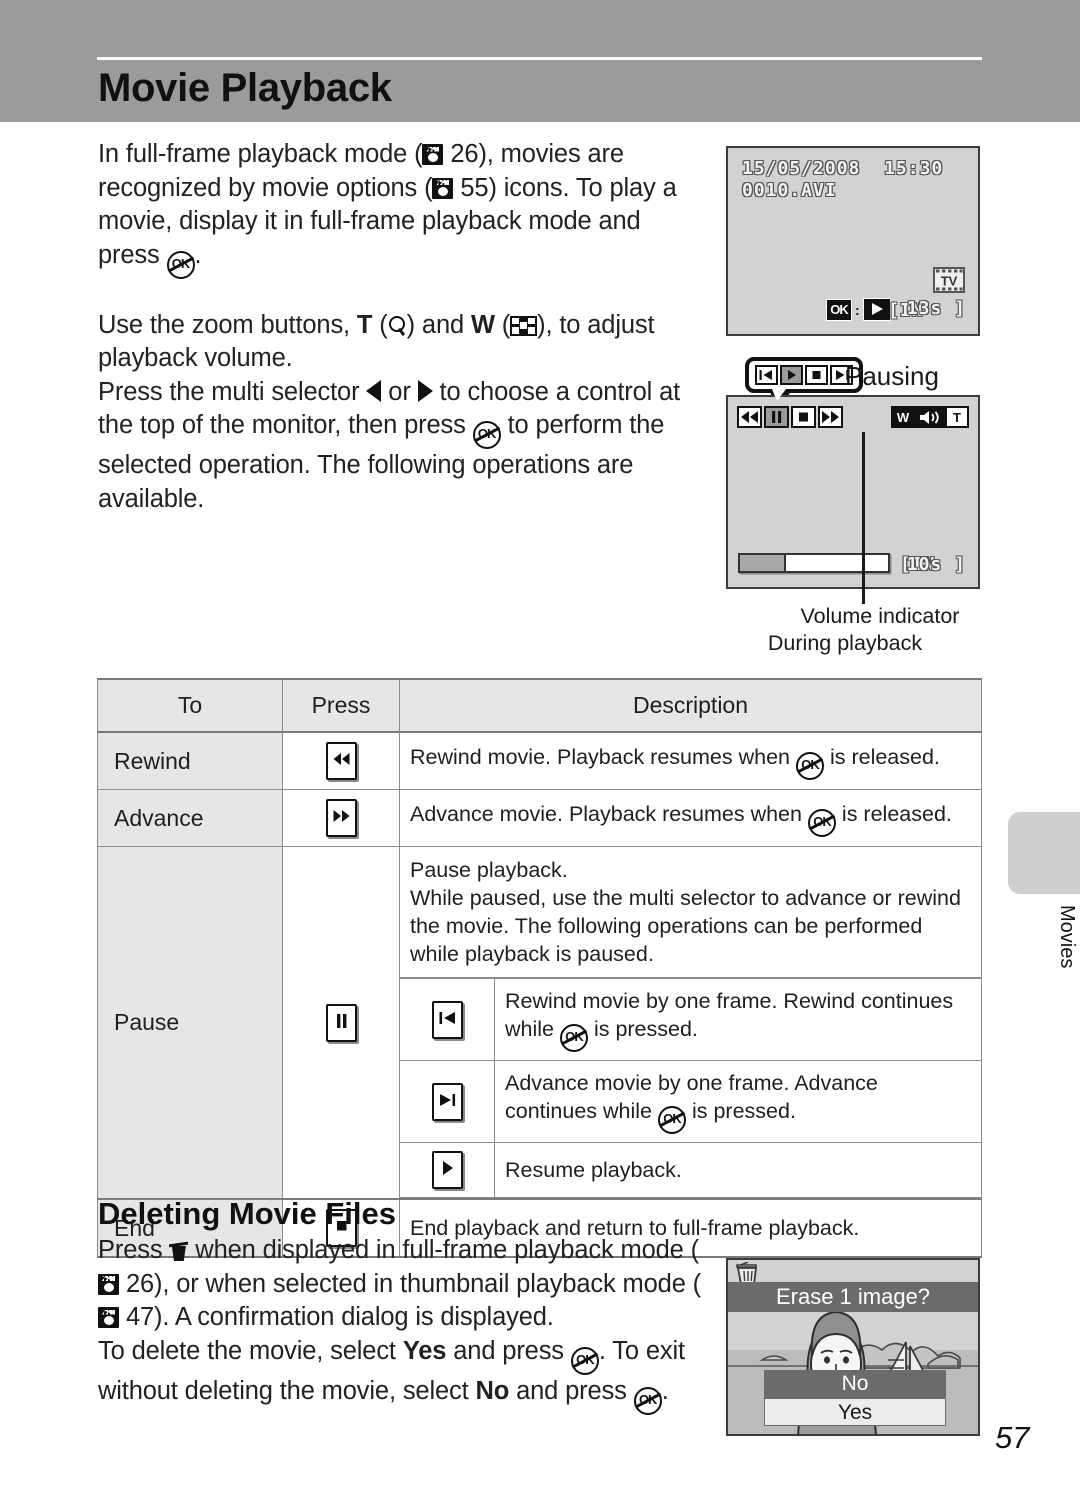  I want to click on monitor1-ok-play-hint: OK :, so click(858, 309).